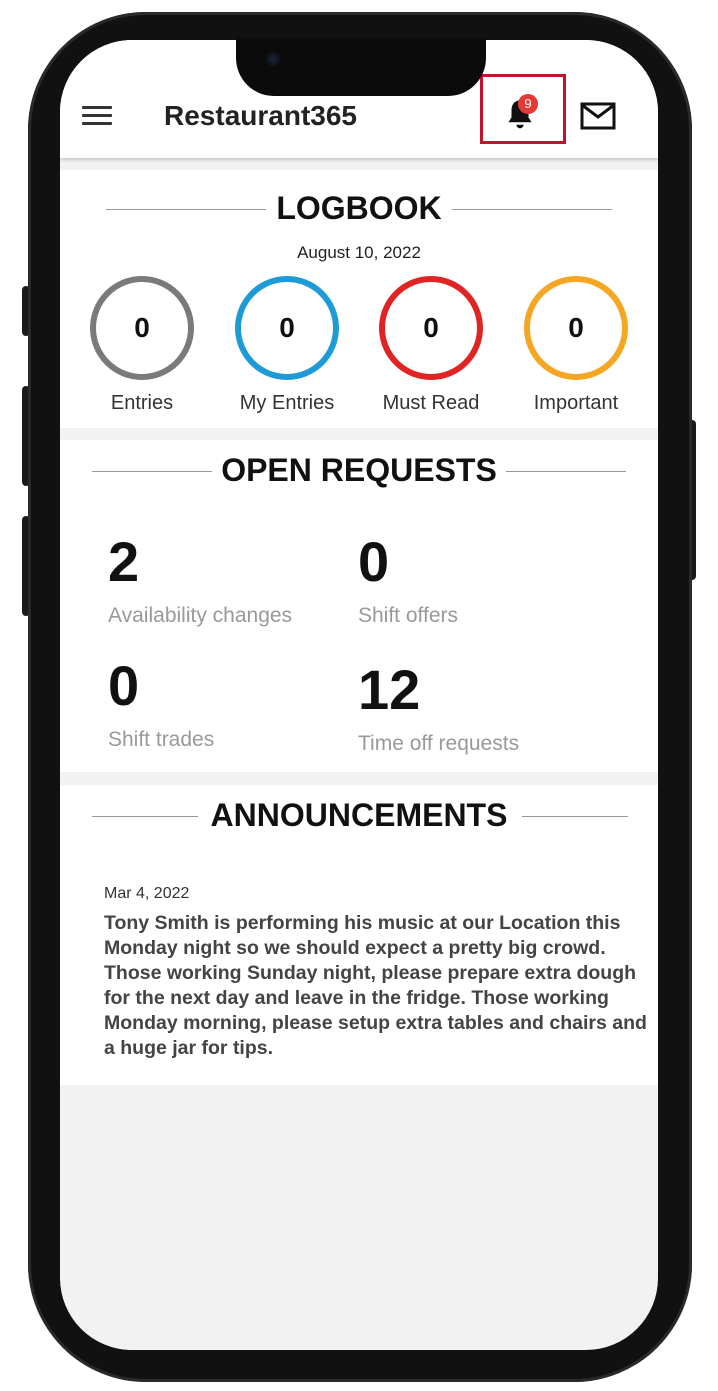 The width and height of the screenshot is (718, 1391). What do you see at coordinates (200, 615) in the screenshot?
I see `availability-changes-label: Availability changes` at bounding box center [200, 615].